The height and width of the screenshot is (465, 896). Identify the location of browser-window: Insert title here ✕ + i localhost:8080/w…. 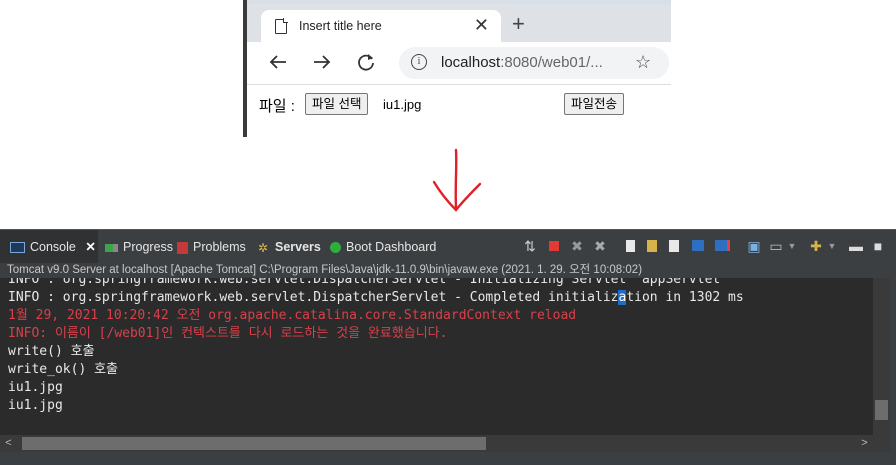
(457, 68).